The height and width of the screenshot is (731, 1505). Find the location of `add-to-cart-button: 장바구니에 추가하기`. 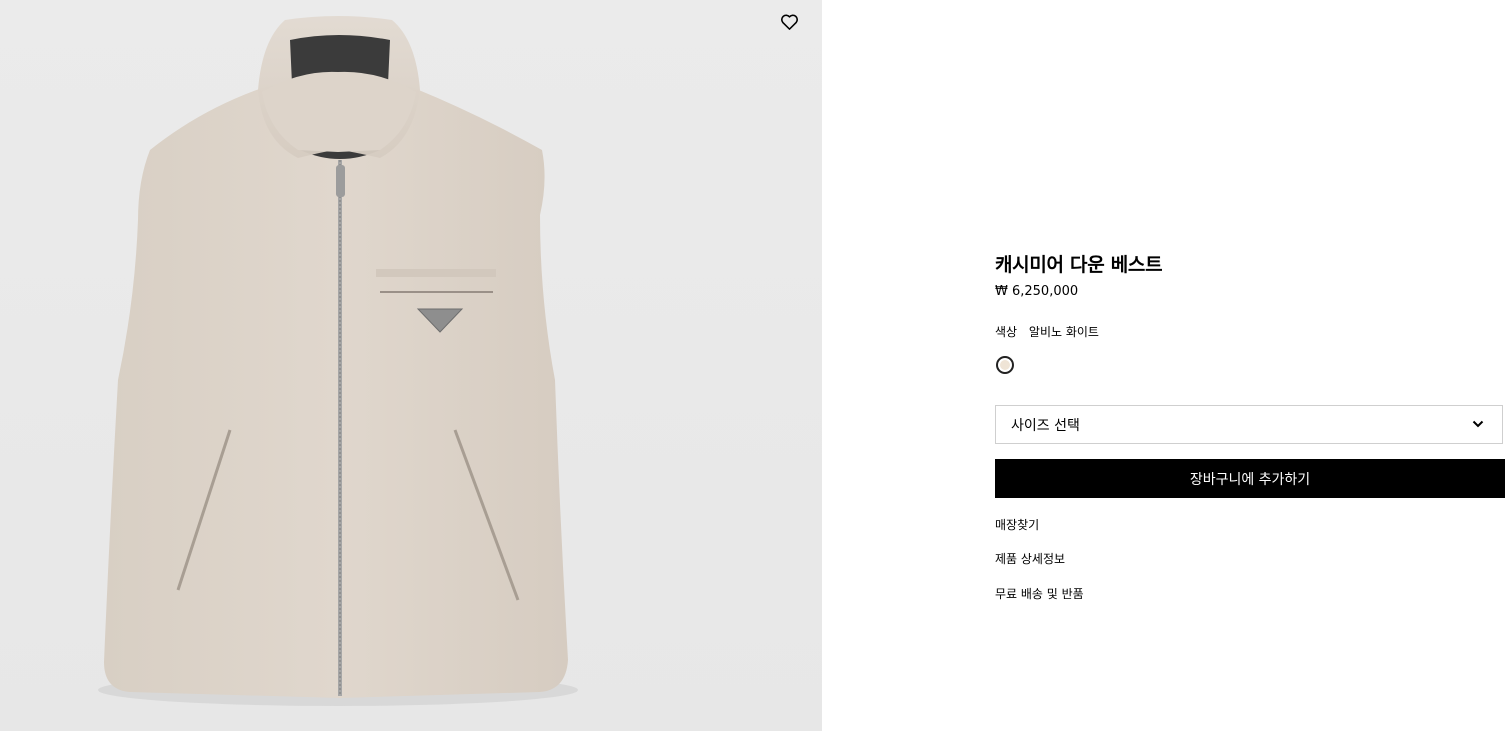

add-to-cart-button: 장바구니에 추가하기 is located at coordinates (1250, 478).